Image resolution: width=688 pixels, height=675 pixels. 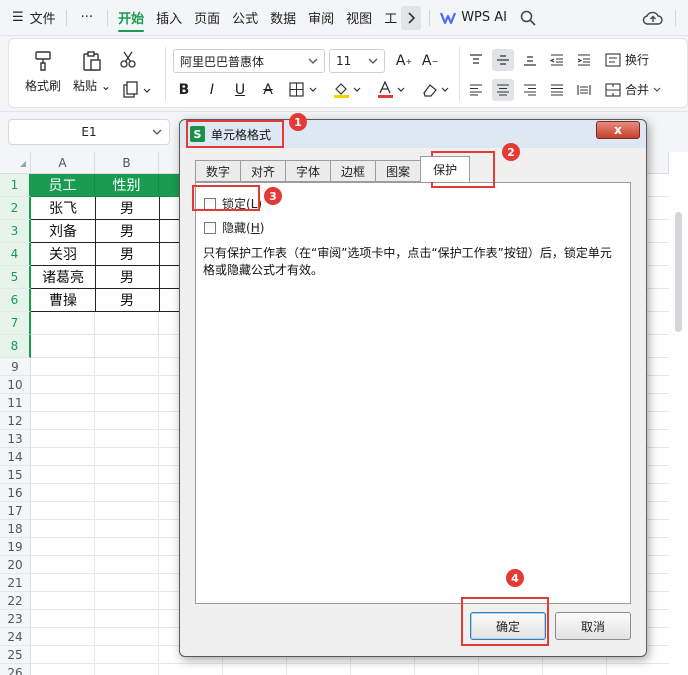 I want to click on row-header: 2, so click(x=15, y=208).